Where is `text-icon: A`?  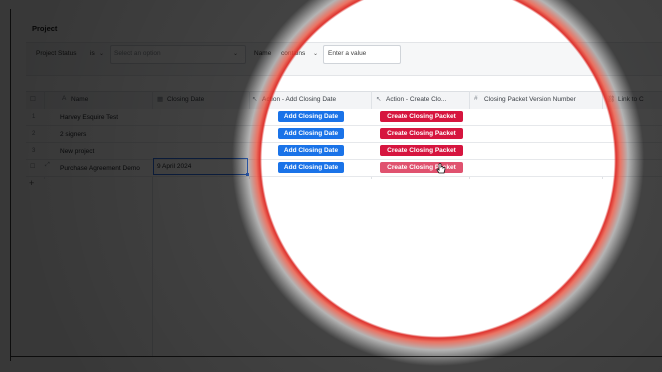 text-icon: A is located at coordinates (64, 98).